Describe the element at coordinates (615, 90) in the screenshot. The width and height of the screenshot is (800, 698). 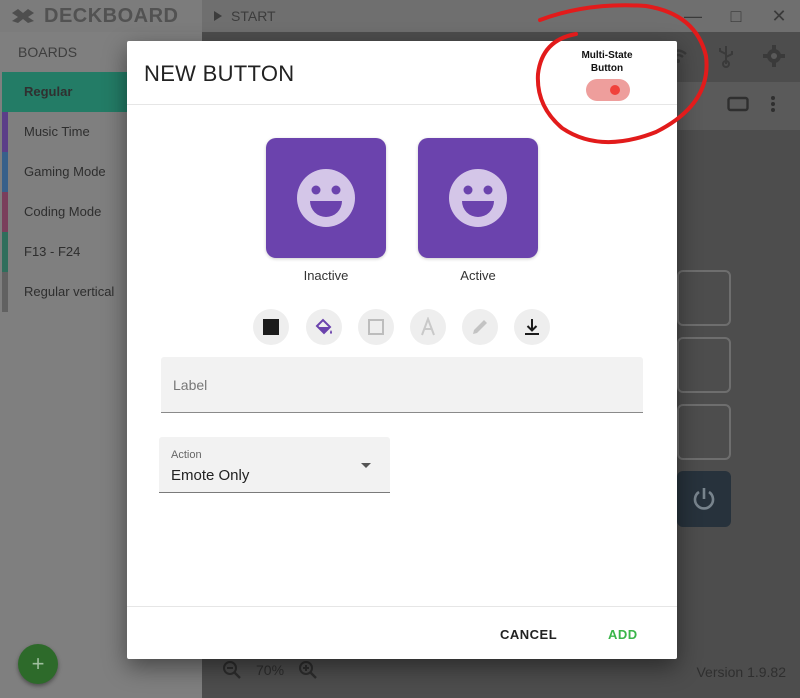
I see `toggle-knob` at that location.